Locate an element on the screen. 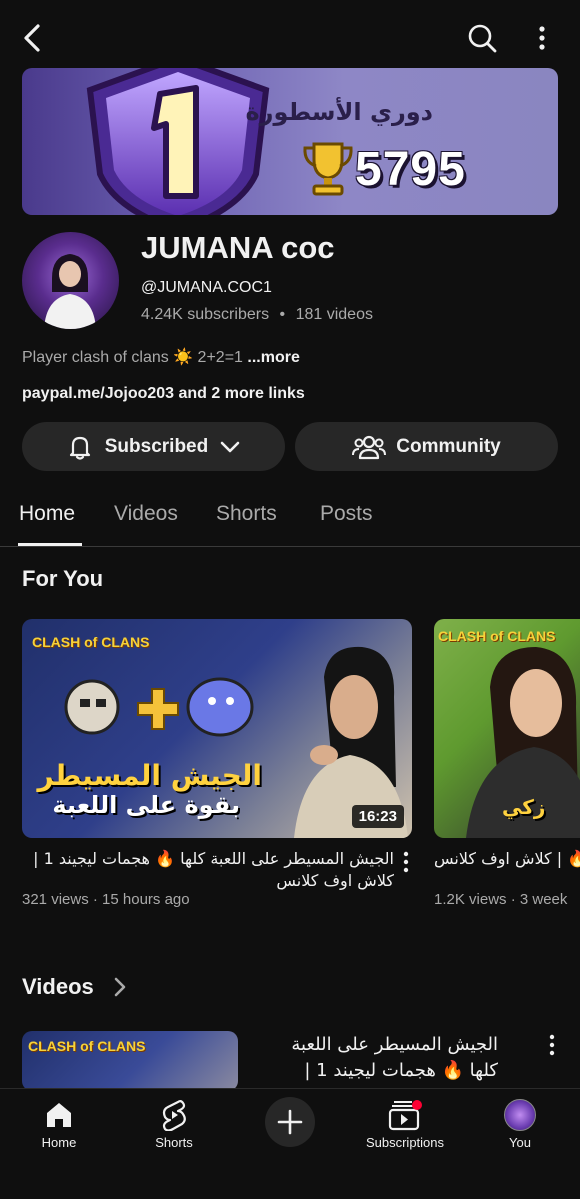 The image size is (580, 1199). create-button is located at coordinates (290, 1122).